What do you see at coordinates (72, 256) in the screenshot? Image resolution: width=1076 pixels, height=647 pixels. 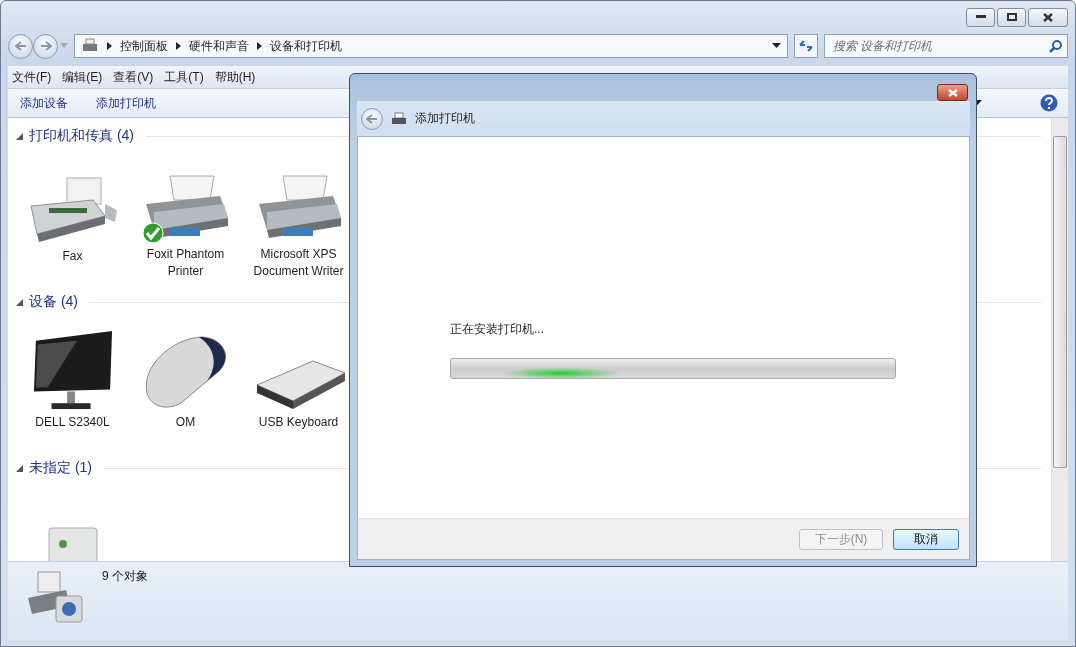 I see `device-label: Fax` at bounding box center [72, 256].